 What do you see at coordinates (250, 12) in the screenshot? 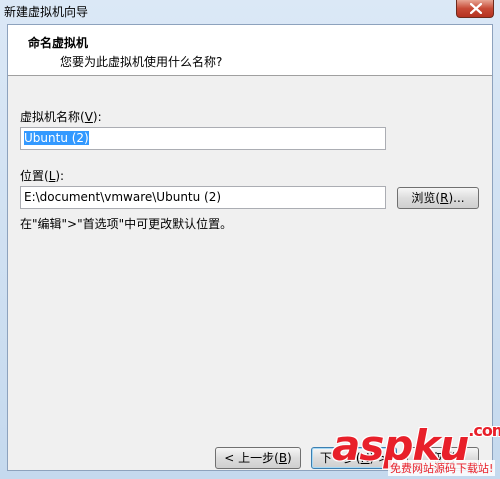
I see `title-bar: 新建虚拟机向导` at bounding box center [250, 12].